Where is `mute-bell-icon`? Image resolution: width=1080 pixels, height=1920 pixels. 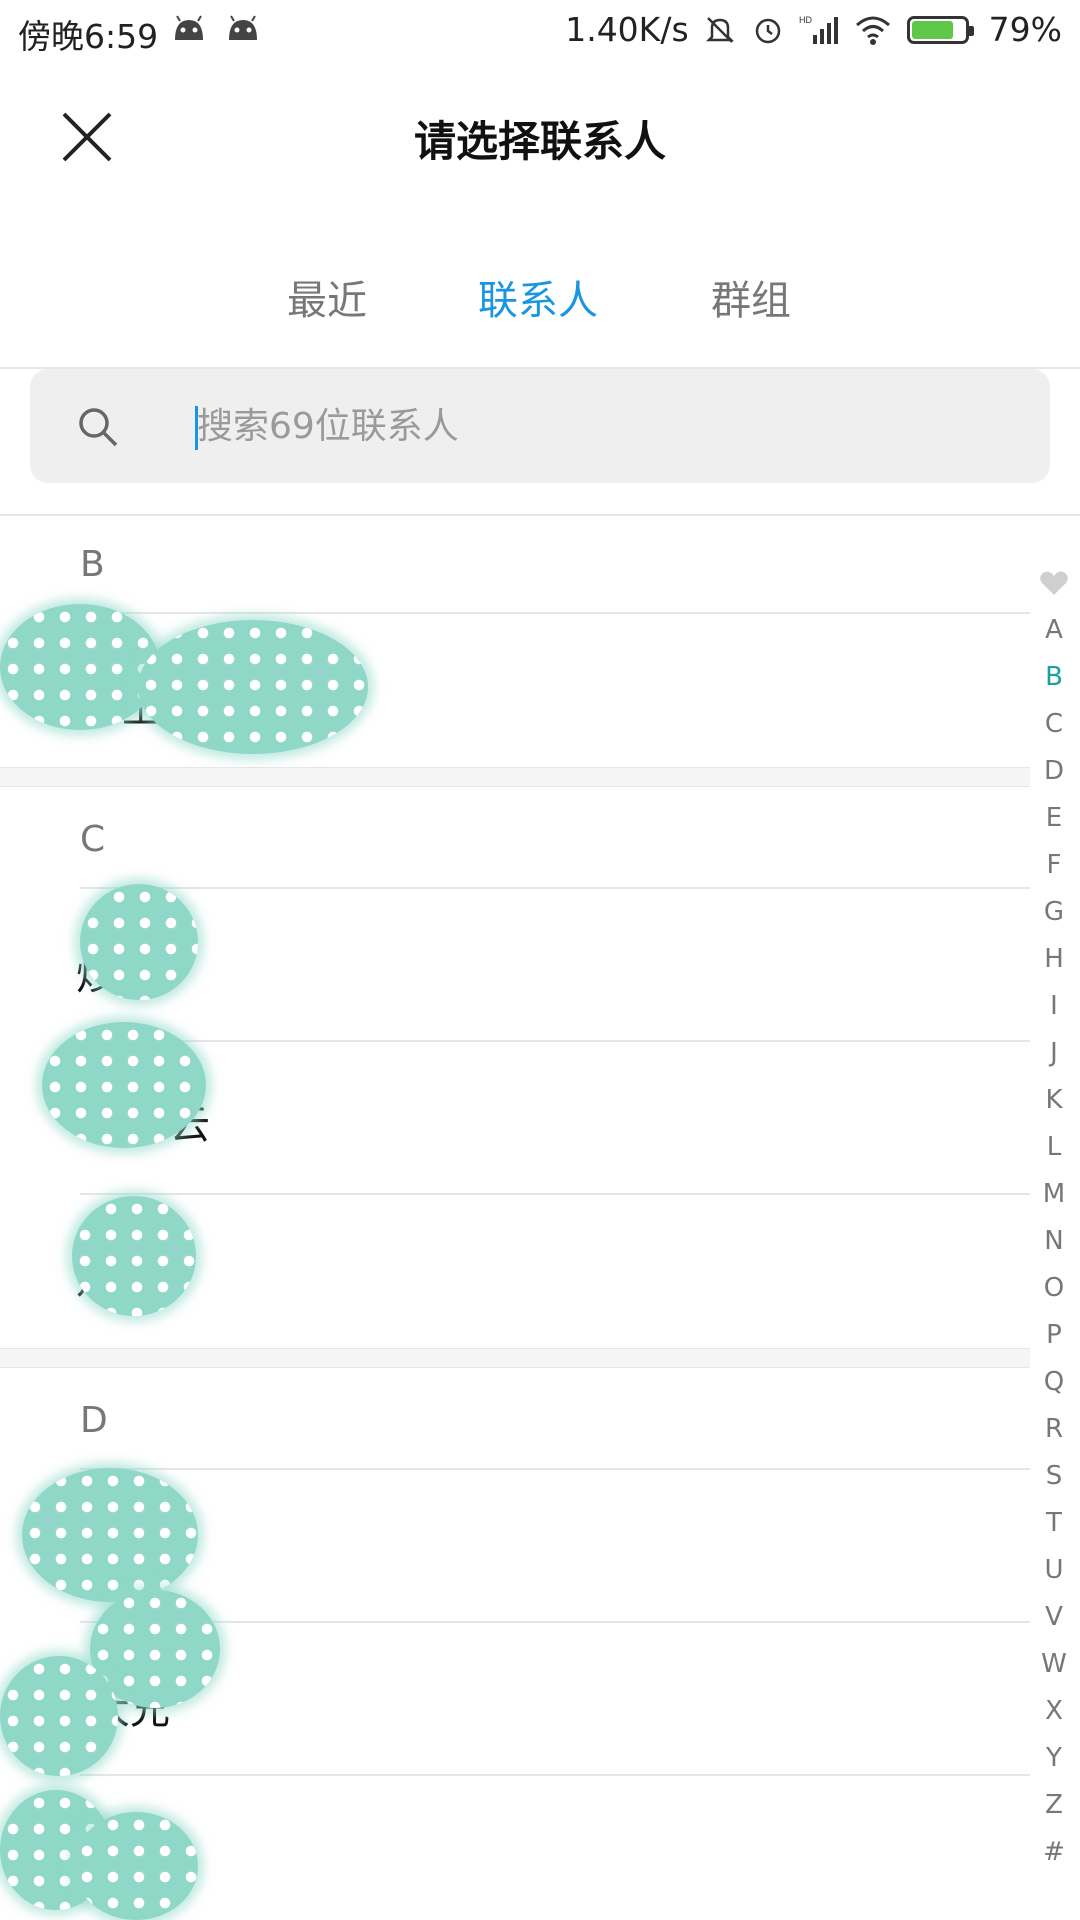 mute-bell-icon is located at coordinates (719, 29).